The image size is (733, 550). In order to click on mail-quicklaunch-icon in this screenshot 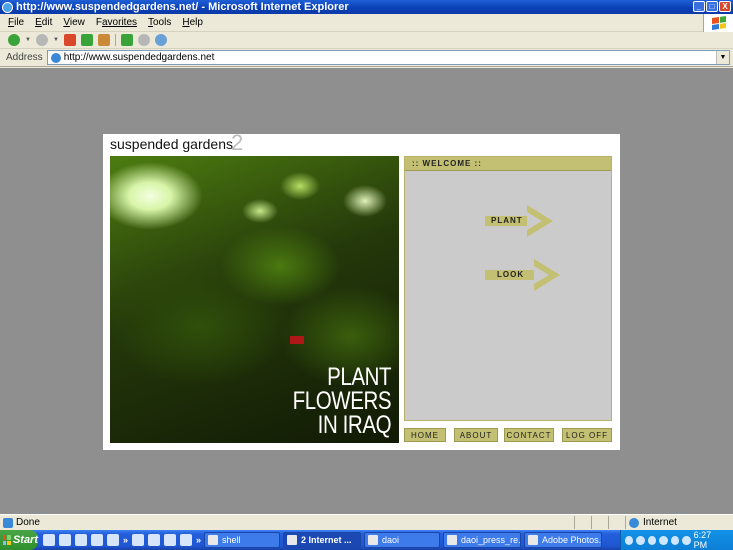, I will do `click(65, 540)`.